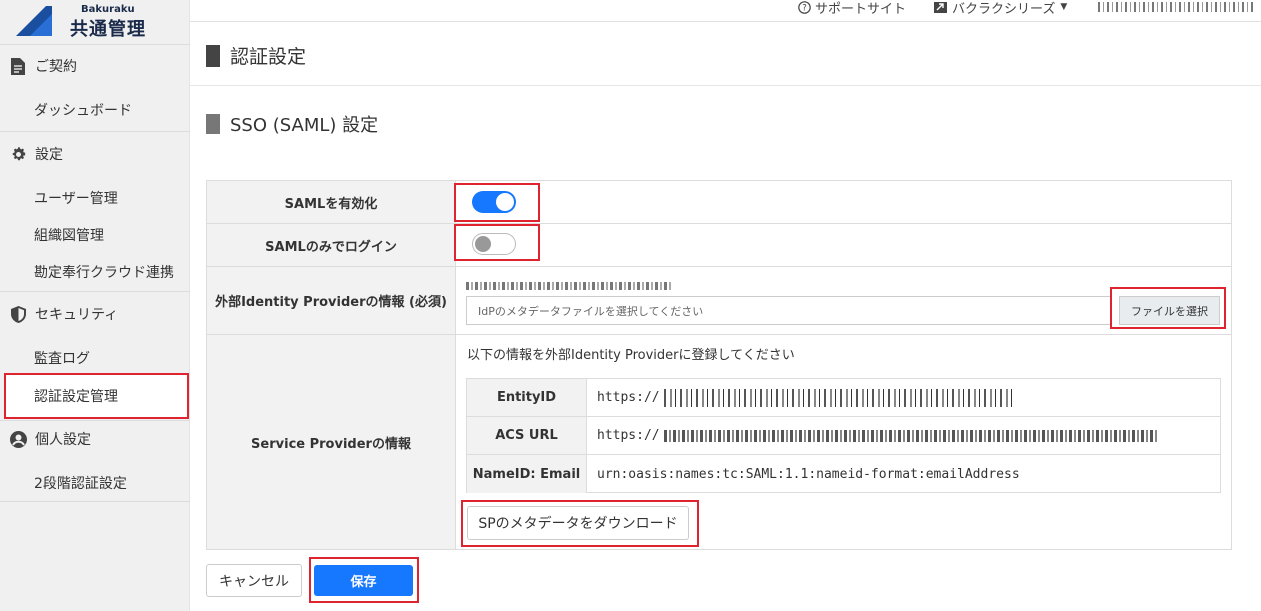 The width and height of the screenshot is (1261, 611). Describe the element at coordinates (719, 202) in the screenshot. I see `row-saml-enable: SAMLを有効化` at that location.